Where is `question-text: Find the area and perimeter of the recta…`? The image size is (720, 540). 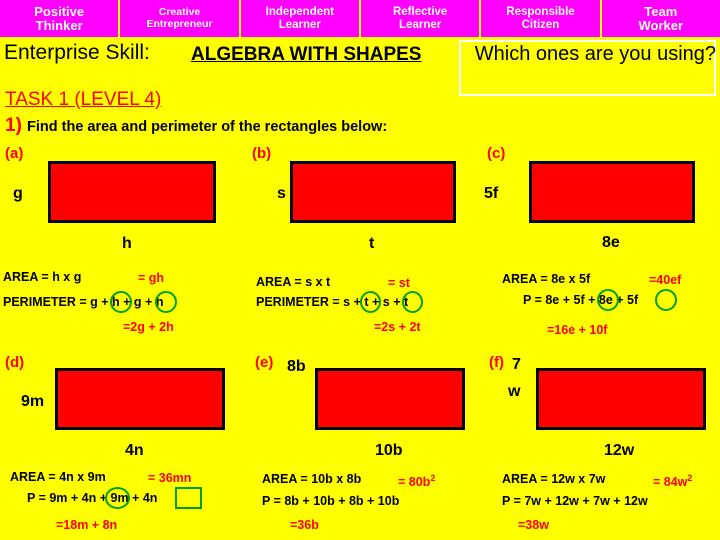 question-text: Find the area and perimeter of the recta… is located at coordinates (207, 127).